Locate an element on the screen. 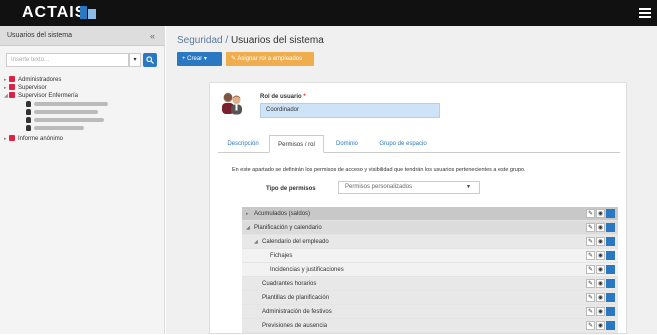  chevron-down-icon: ▼ is located at coordinates (468, 187).